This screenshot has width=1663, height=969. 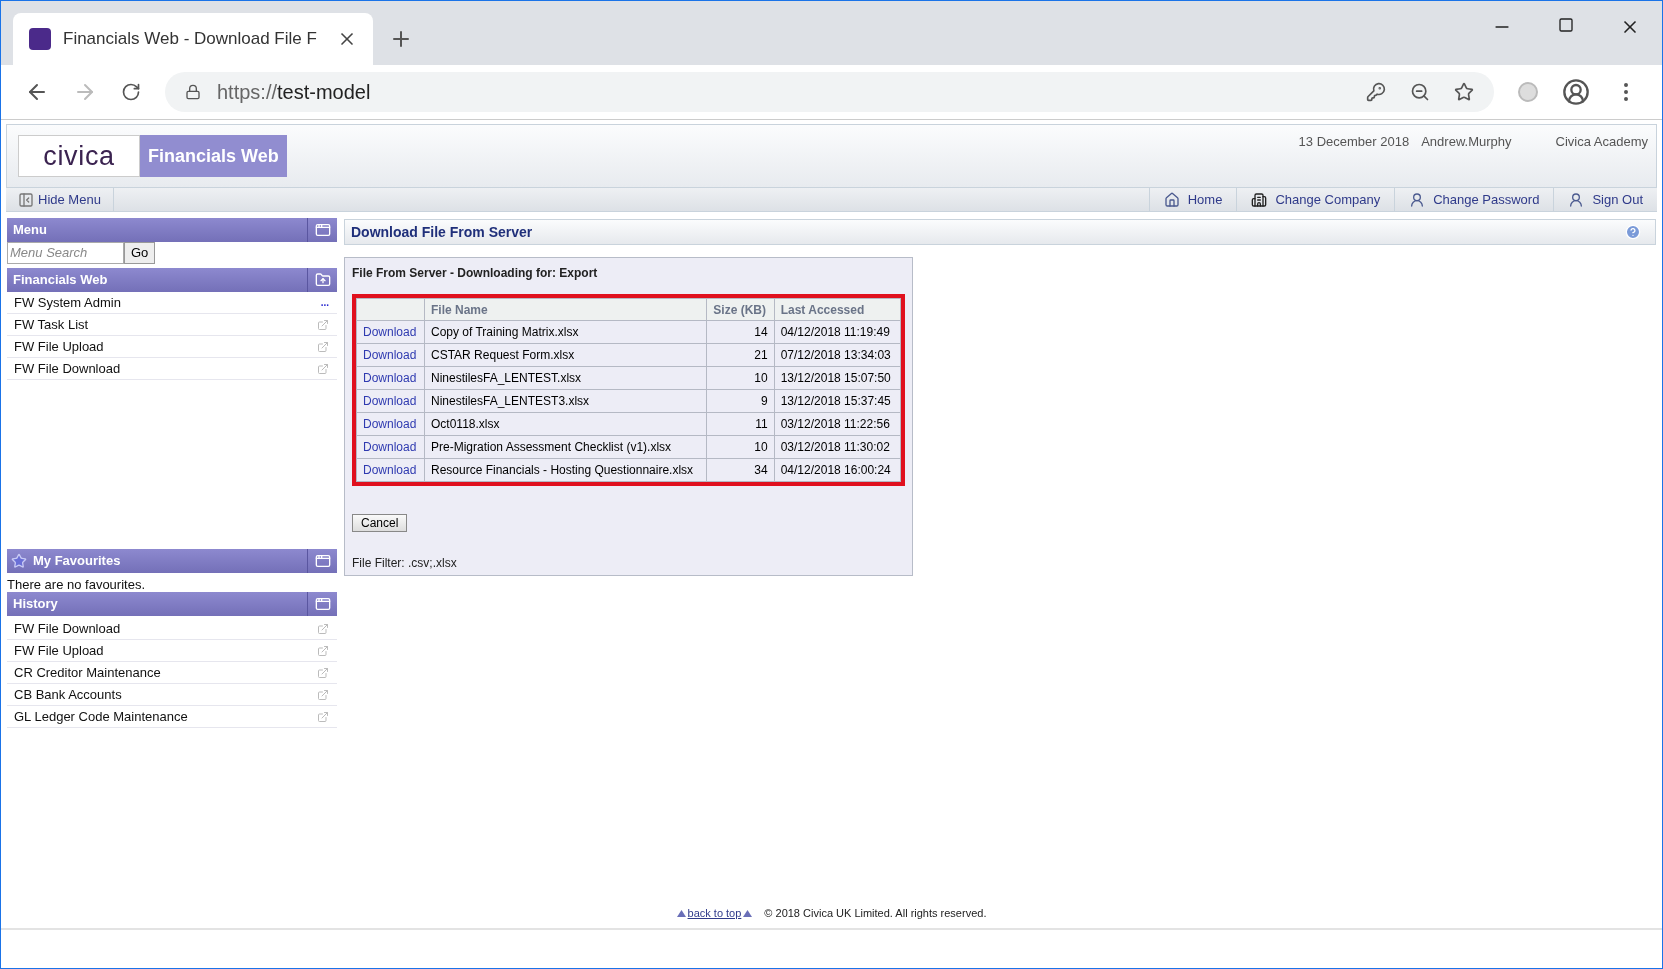 I want to click on copyright-text: © 2018 Civica UK Limited. All rights reserved., so click(x=875, y=913).